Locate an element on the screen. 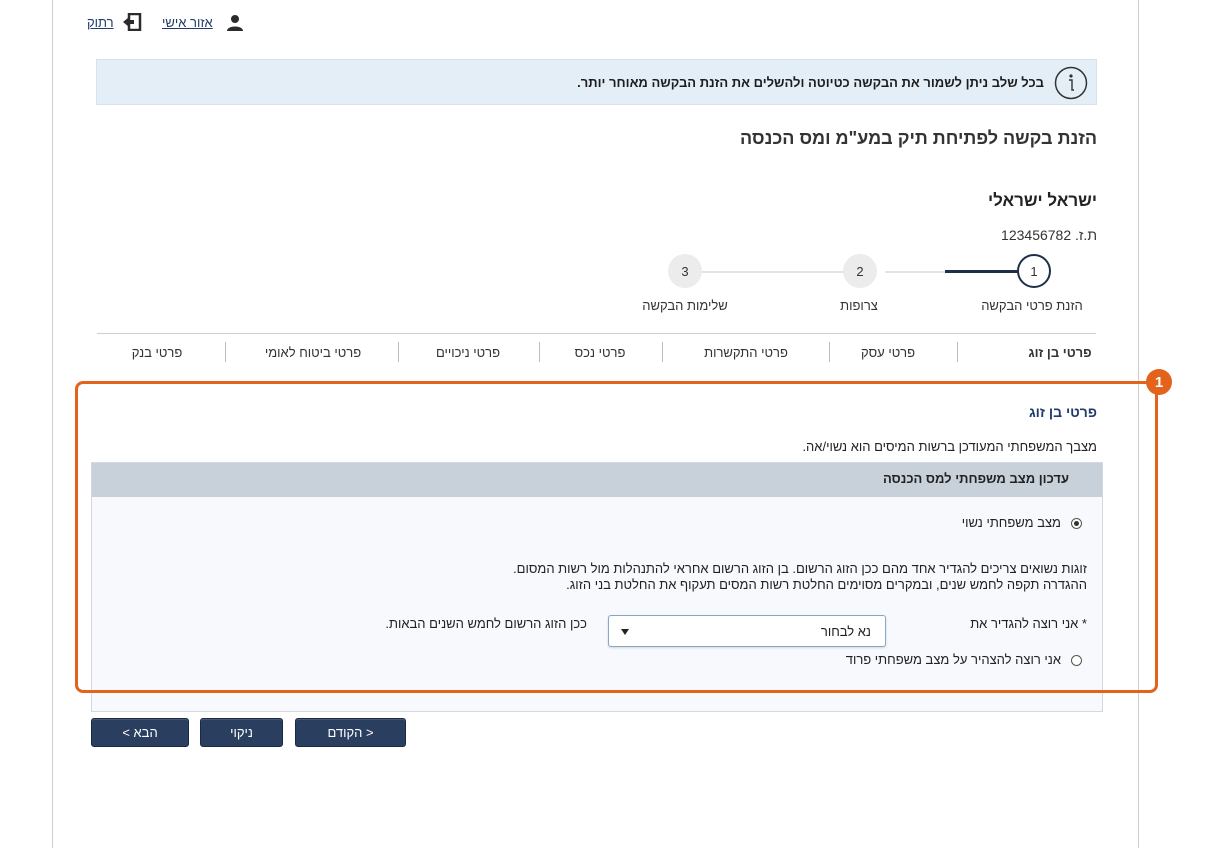 The width and height of the screenshot is (1232, 848). banner-text-rest: את הזנת הבקשה מאוחר יותר. is located at coordinates (665, 82).